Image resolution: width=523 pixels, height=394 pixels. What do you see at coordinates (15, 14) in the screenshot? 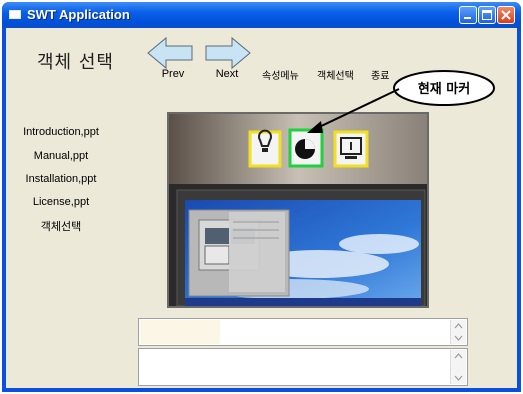
I see `window-icon` at bounding box center [15, 14].